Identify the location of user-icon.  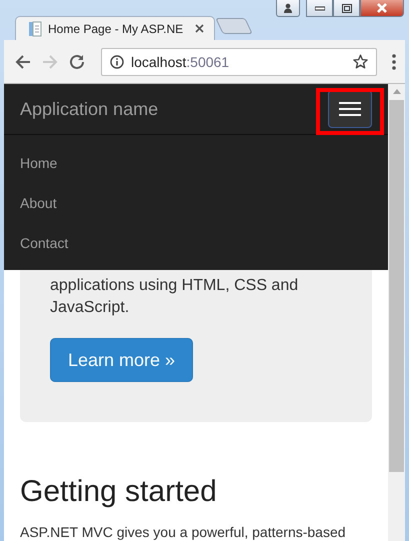
(288, 8).